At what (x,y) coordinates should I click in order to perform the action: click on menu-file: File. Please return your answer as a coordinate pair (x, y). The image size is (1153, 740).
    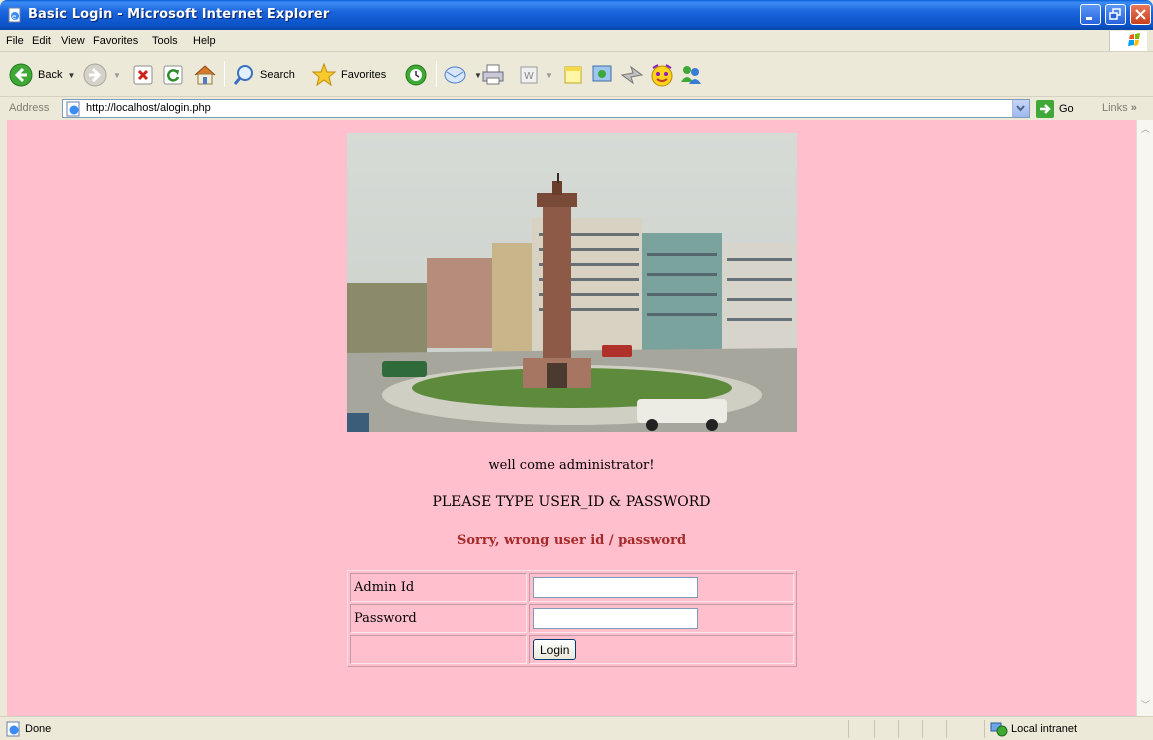
    Looking at the image, I should click on (15, 41).